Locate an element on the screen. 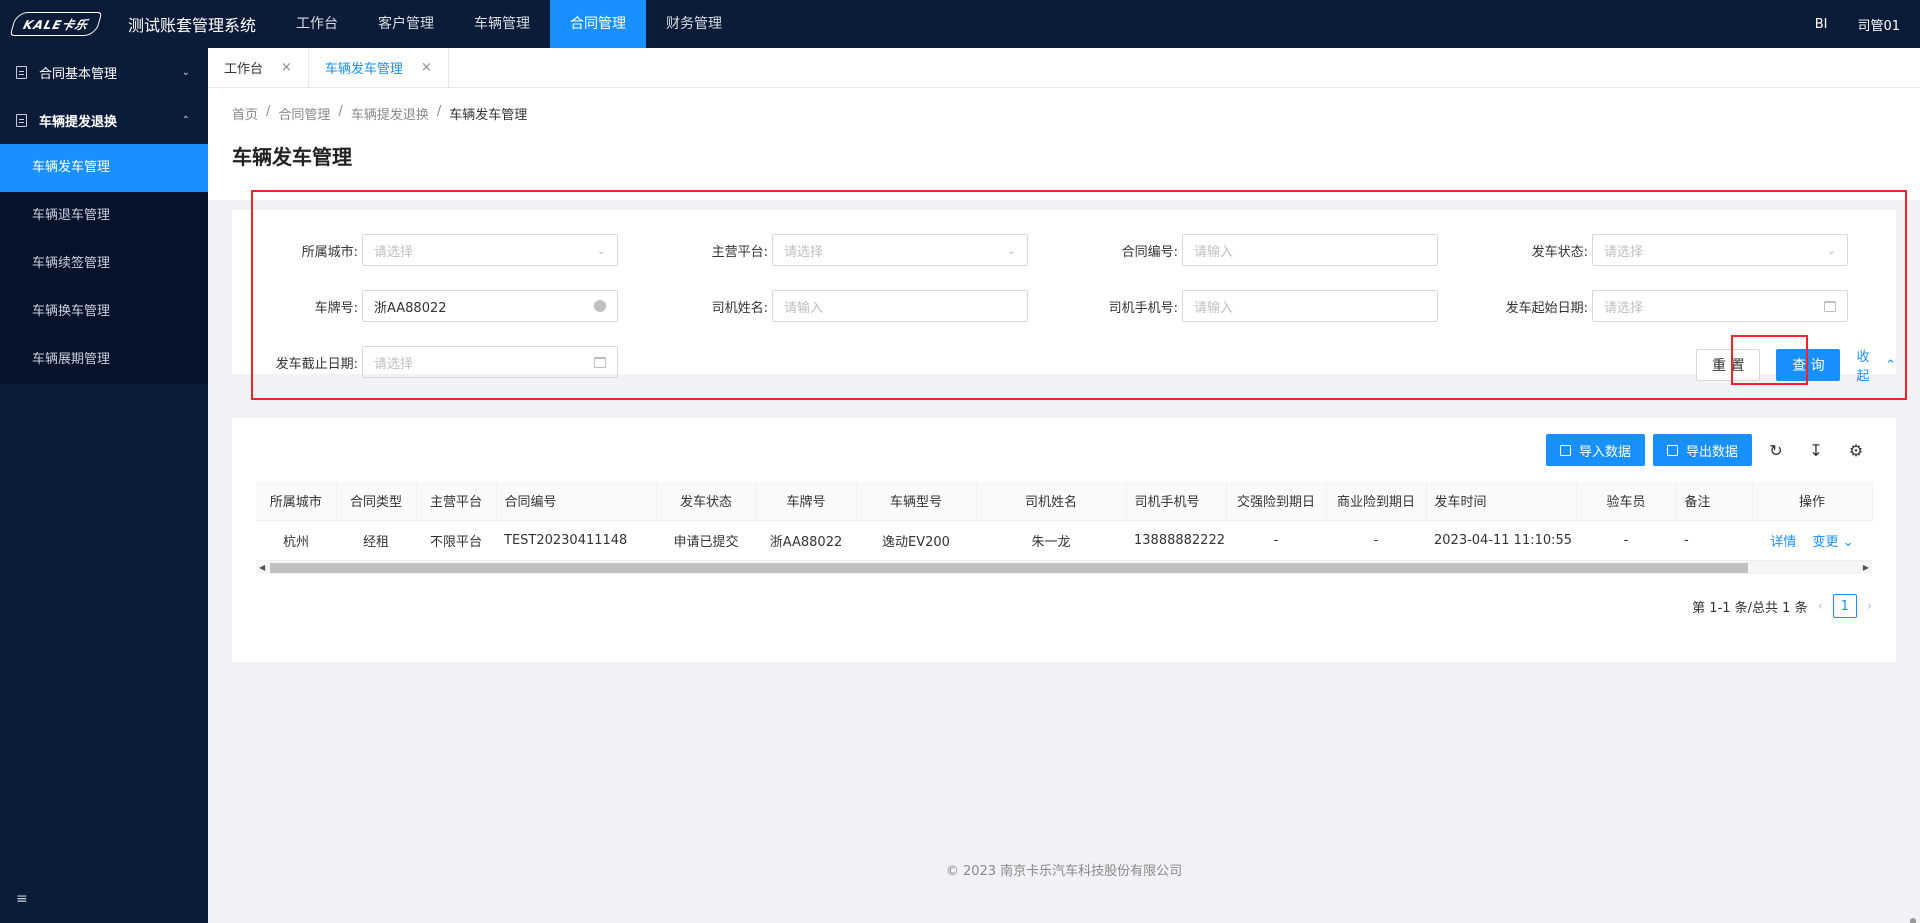 The width and height of the screenshot is (1920, 923). breadcrumb-current: 车辆发车管理 is located at coordinates (488, 115).